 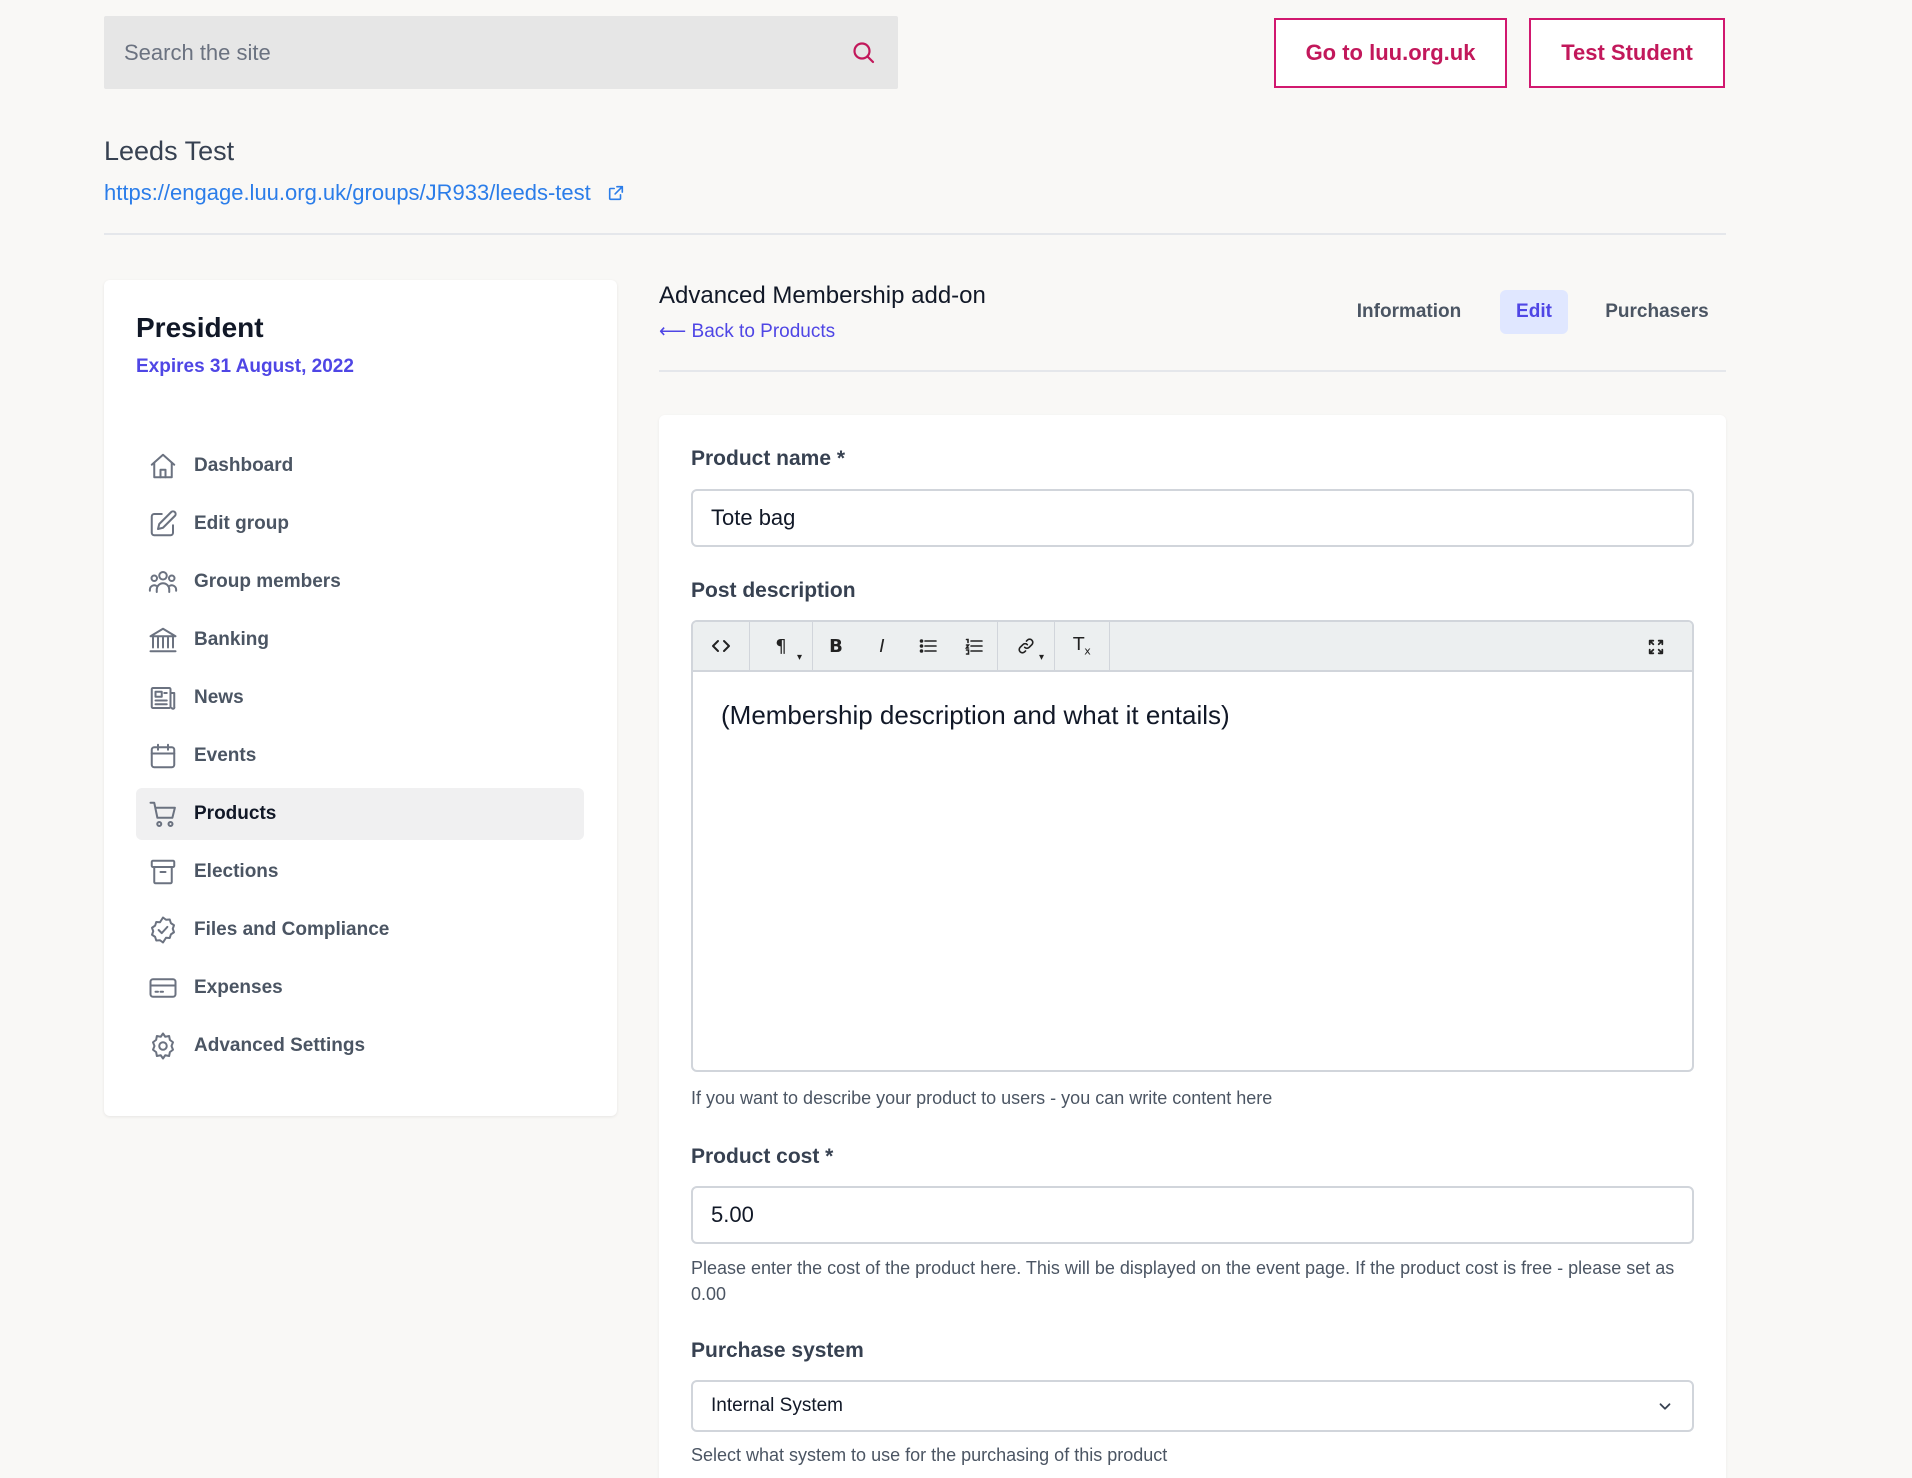 I want to click on back-to-products-link: ⟵ Back to Products, so click(x=747, y=331).